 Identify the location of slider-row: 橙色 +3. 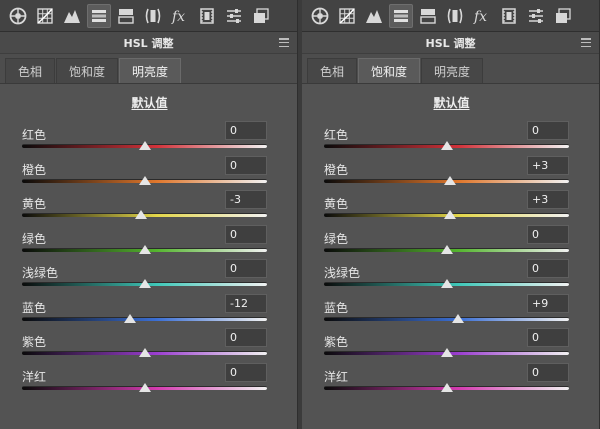
(446, 172).